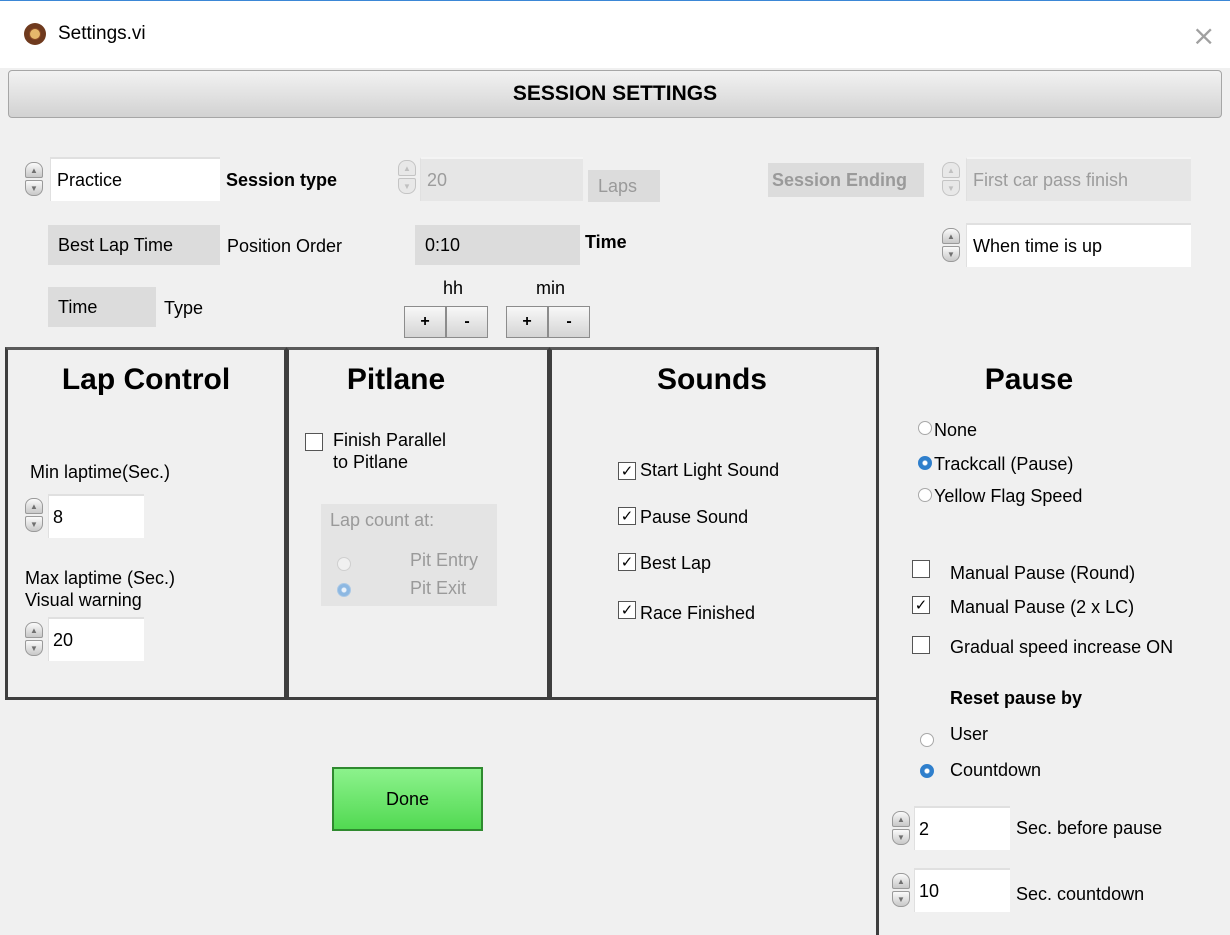 This screenshot has height=935, width=1230. Describe the element at coordinates (1078, 245) in the screenshot. I see `time-up-field: When time is up` at that location.